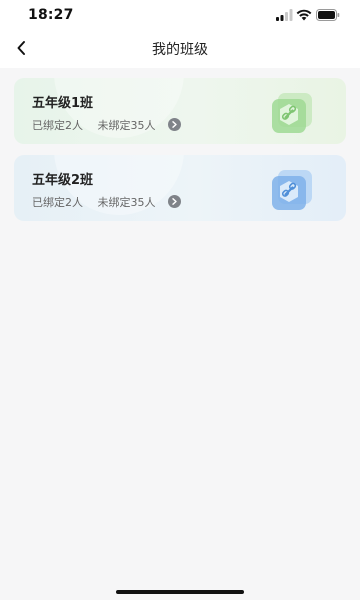 This screenshot has height=600, width=360. Describe the element at coordinates (304, 15) in the screenshot. I see `wifi-icon` at that location.